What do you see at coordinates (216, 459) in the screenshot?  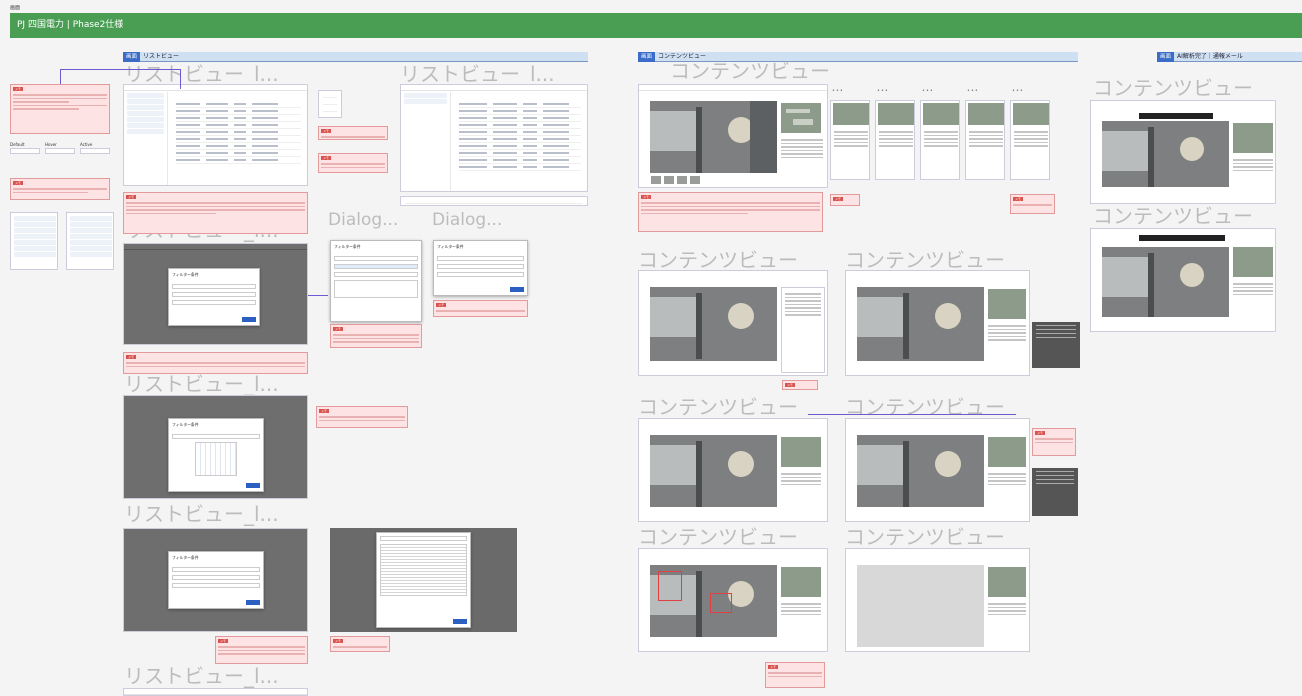 I see `calendar-grid` at bounding box center [216, 459].